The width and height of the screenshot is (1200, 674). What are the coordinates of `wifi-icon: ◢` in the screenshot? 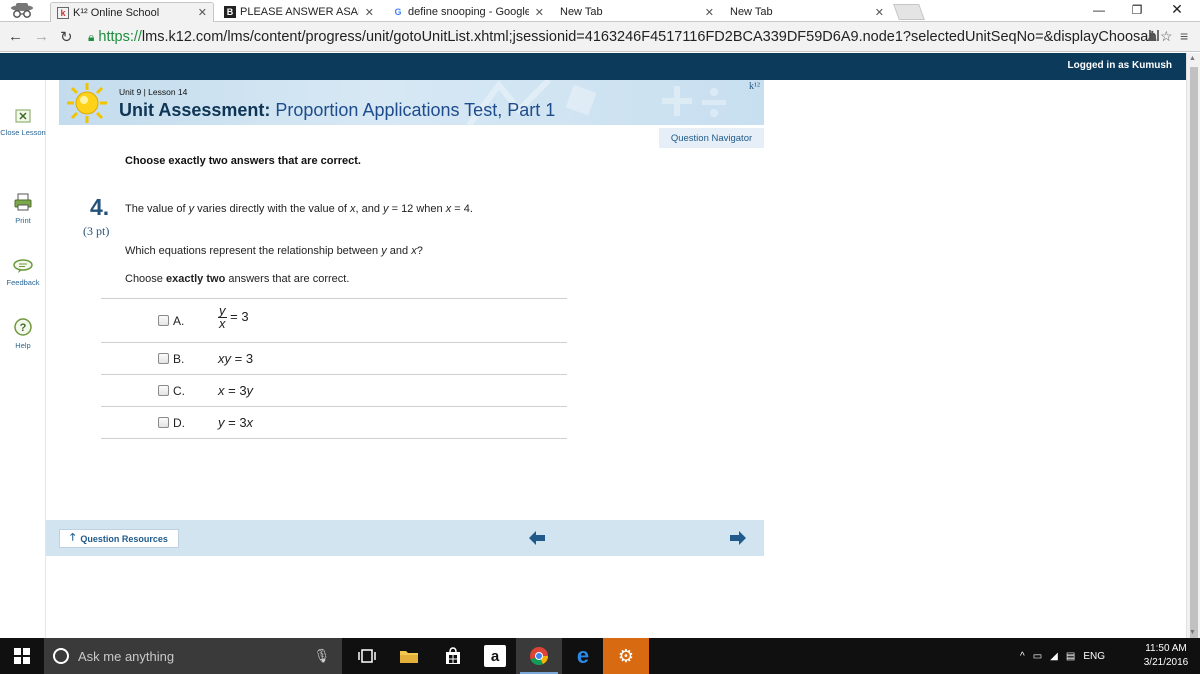 It's located at (1054, 656).